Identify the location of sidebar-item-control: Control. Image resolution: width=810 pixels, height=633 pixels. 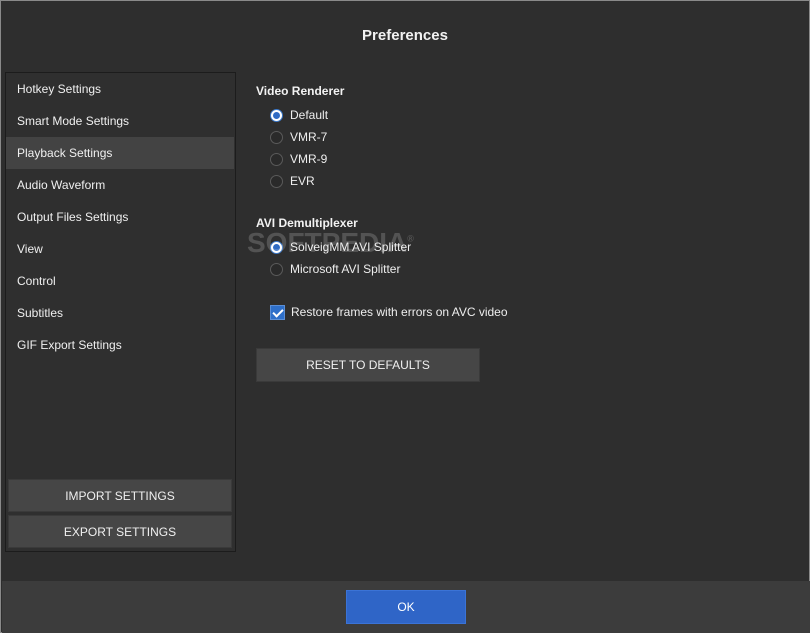
(120, 281).